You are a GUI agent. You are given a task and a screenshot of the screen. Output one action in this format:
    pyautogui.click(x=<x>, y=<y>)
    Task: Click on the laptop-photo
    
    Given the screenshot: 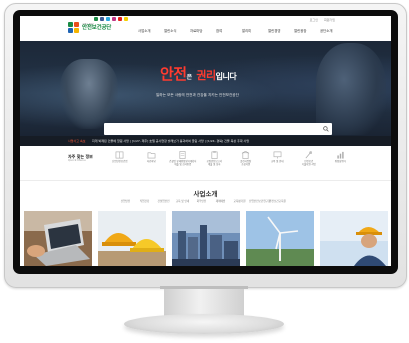 What is the action you would take?
    pyautogui.click(x=58, y=238)
    